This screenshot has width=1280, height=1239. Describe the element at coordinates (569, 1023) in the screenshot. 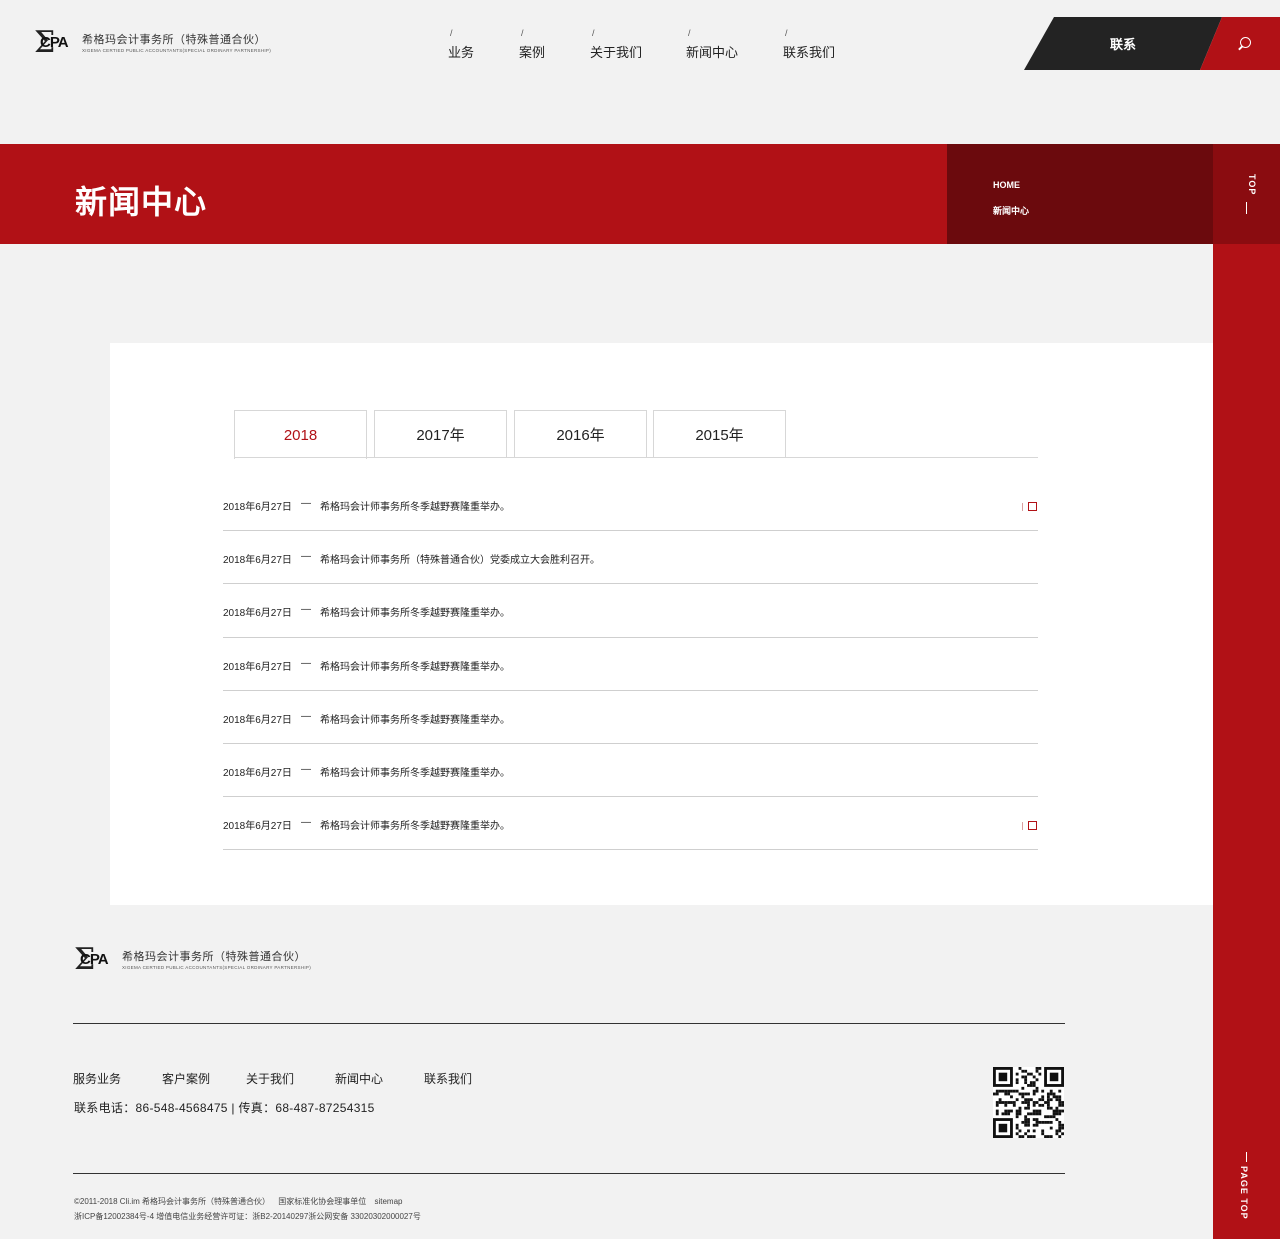

I see `footer-divider` at that location.